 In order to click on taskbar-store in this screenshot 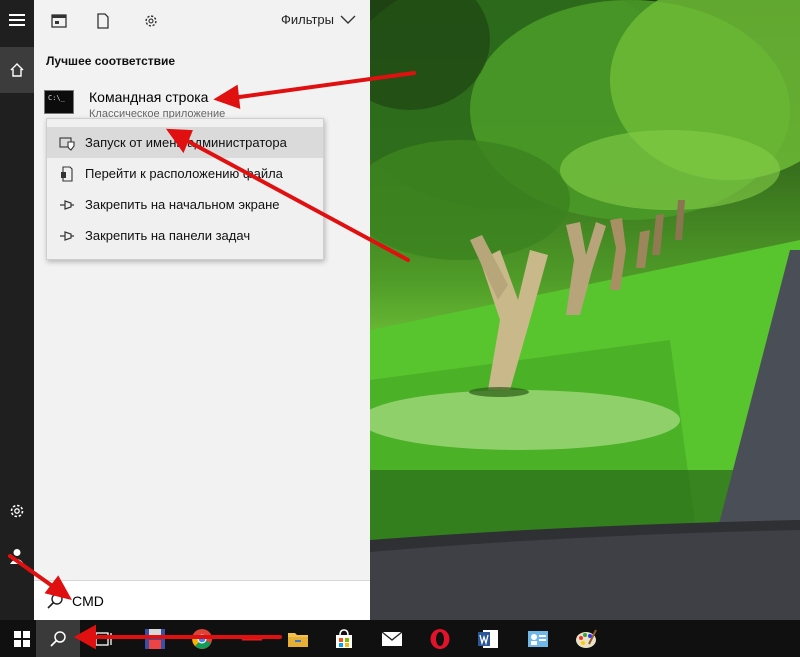, I will do `click(344, 638)`.